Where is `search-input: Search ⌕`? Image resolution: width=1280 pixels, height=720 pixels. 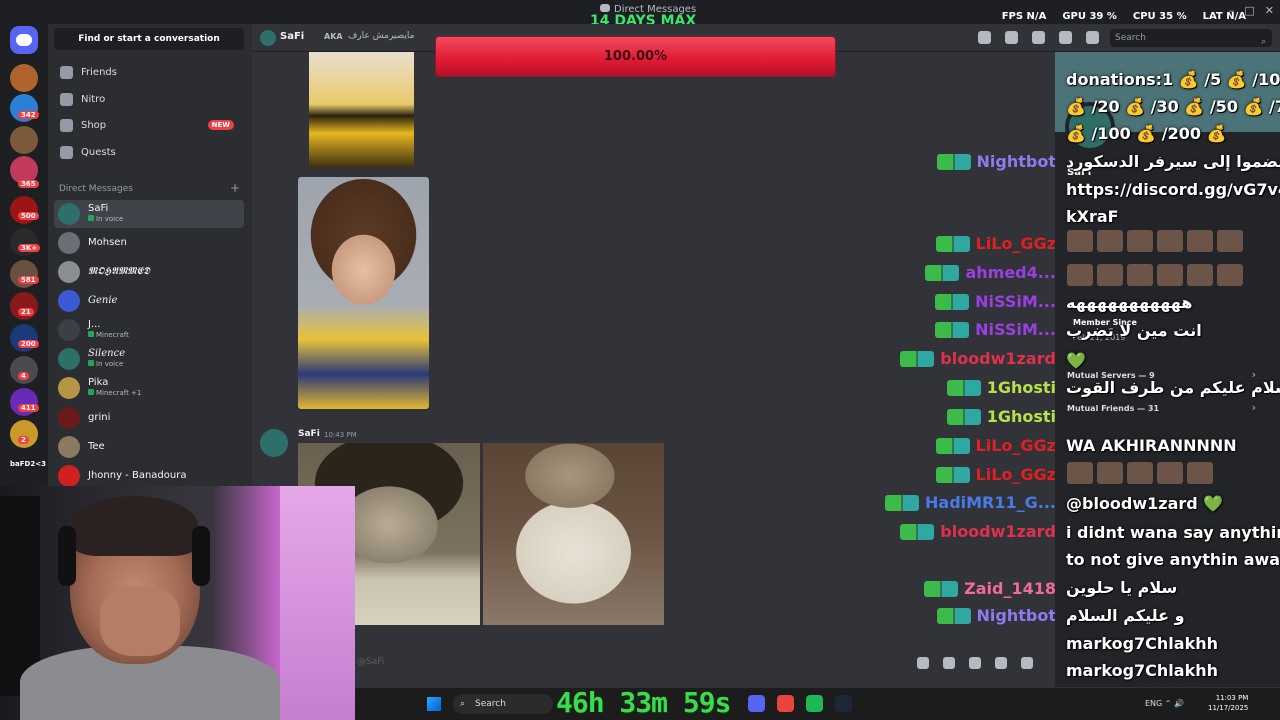
search-input: Search ⌕ is located at coordinates (1191, 38).